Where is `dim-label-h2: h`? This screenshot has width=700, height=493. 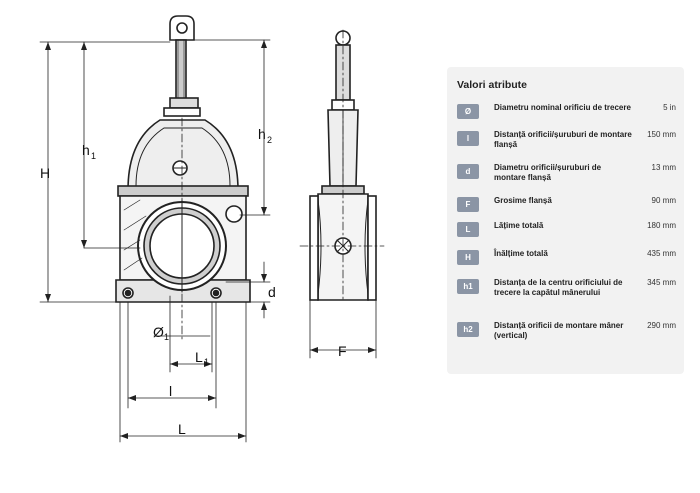 dim-label-h2: h is located at coordinates (262, 134).